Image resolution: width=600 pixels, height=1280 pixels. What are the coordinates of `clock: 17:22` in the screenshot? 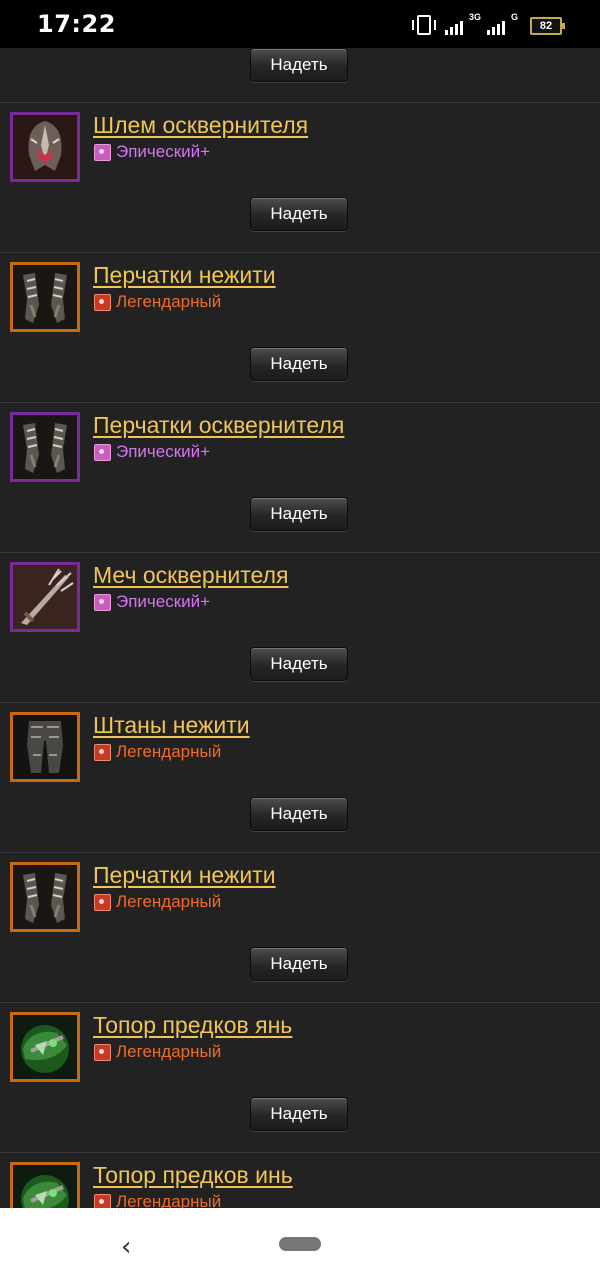 It's located at (76, 24).